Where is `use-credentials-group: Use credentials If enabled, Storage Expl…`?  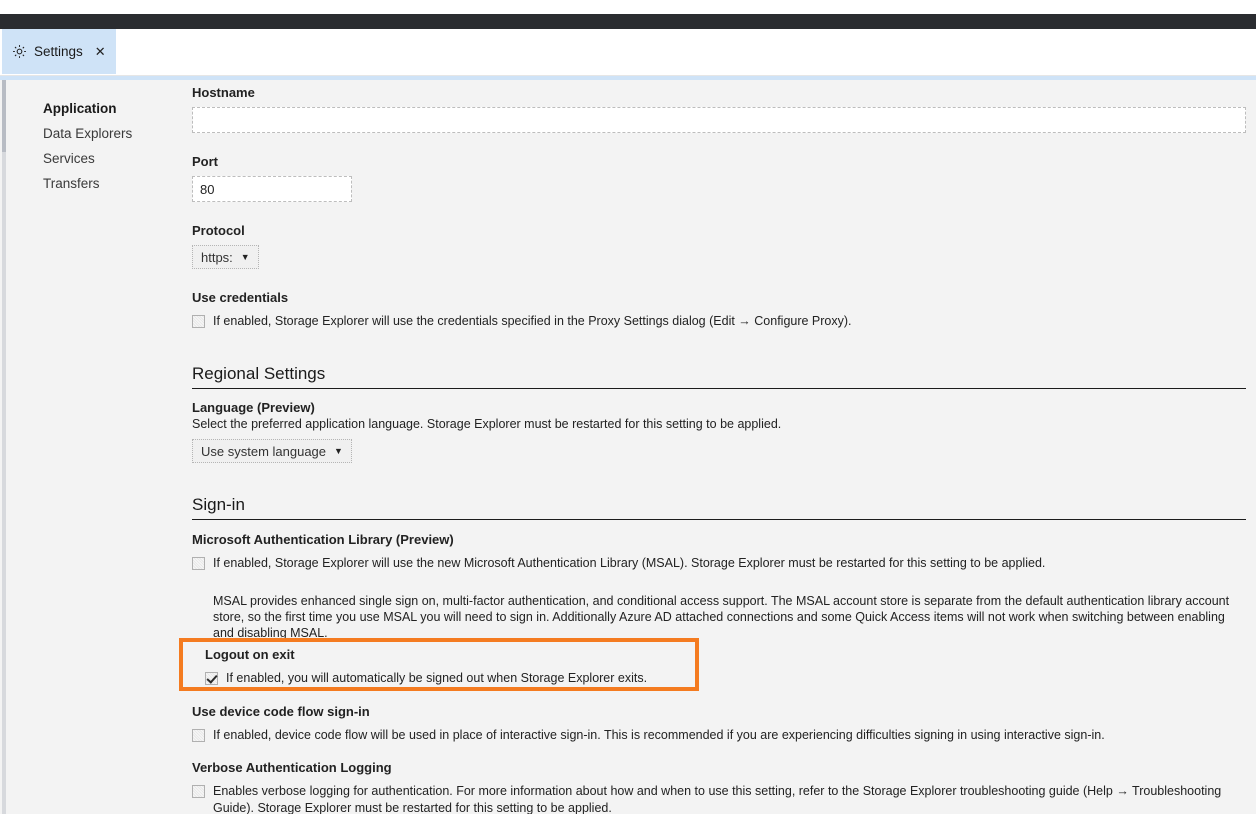
use-credentials-group: Use credentials If enabled, Storage Expl… is located at coordinates (522, 310).